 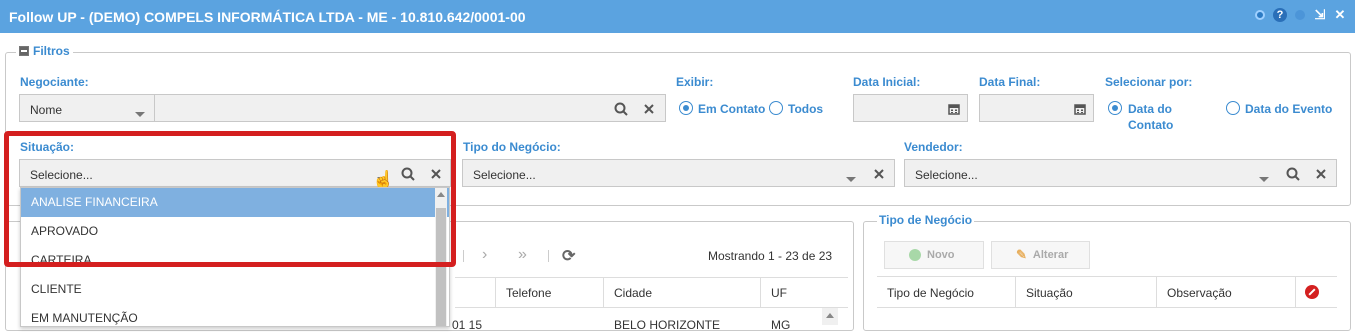 What do you see at coordinates (1150, 109) in the screenshot?
I see `data-contato-label-line1: Data do` at bounding box center [1150, 109].